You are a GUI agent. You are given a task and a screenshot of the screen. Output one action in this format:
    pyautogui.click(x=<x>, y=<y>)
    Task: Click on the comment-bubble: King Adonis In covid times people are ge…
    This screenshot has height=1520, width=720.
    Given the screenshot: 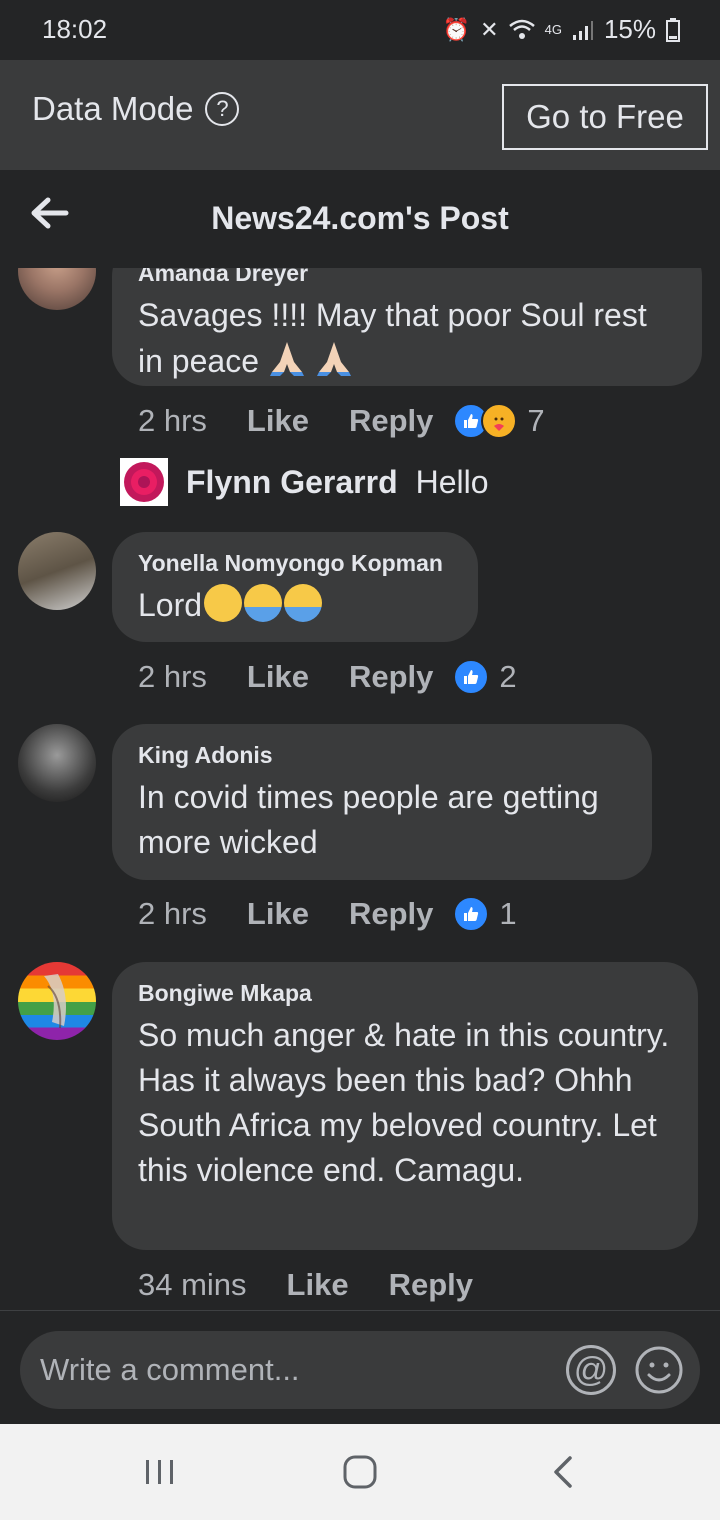 What is the action you would take?
    pyautogui.click(x=382, y=802)
    